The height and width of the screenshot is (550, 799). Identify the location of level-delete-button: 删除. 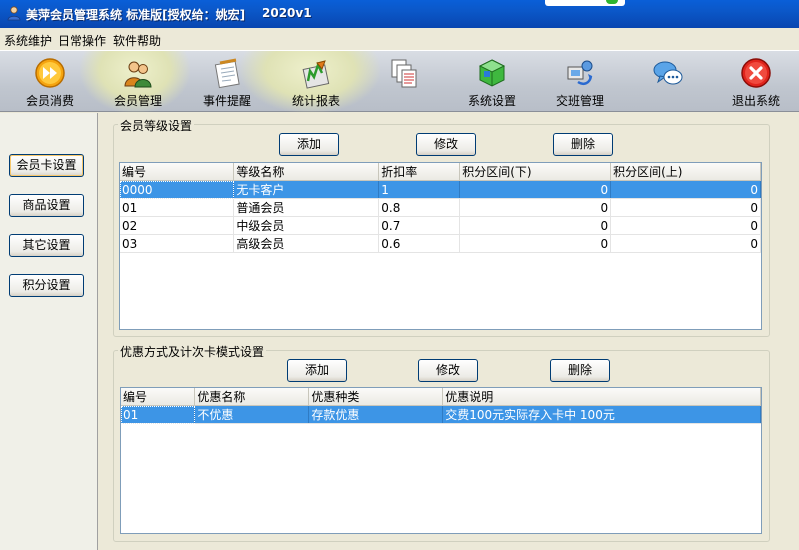
(583, 144).